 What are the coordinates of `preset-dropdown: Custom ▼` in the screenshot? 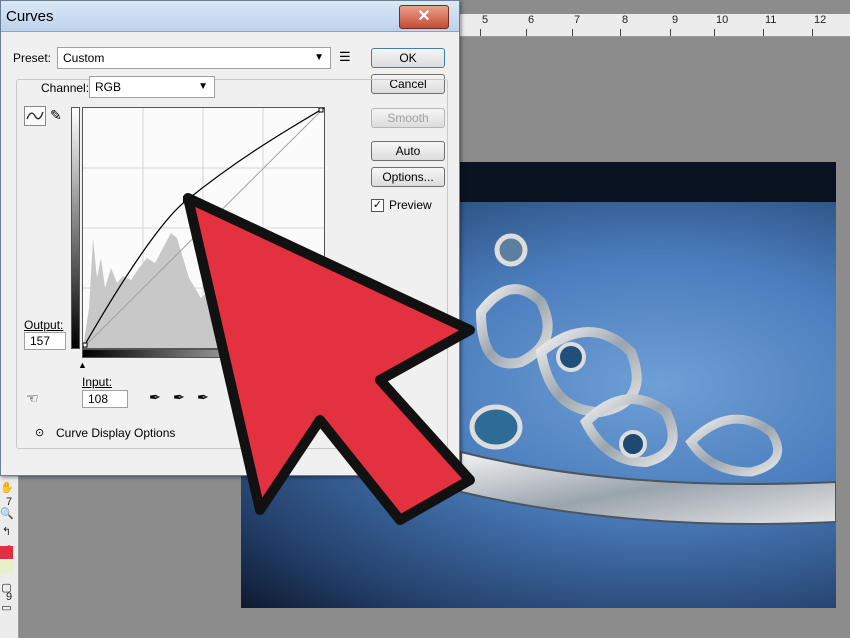 It's located at (194, 58).